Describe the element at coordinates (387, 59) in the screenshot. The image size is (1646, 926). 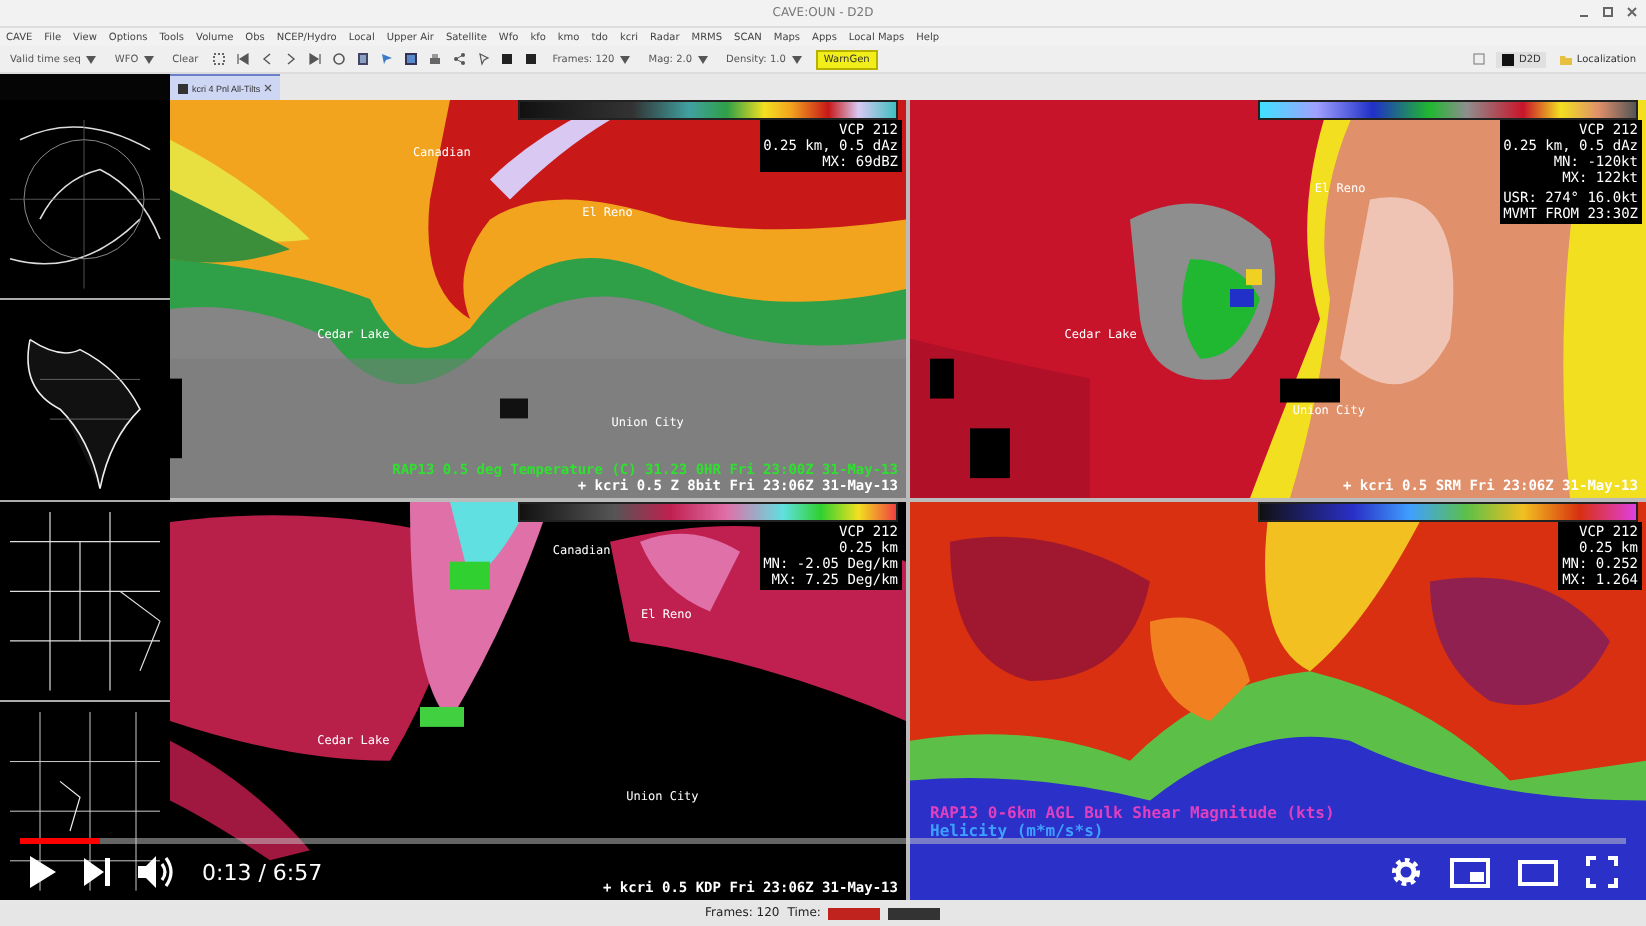
I see `pointer-icon` at that location.